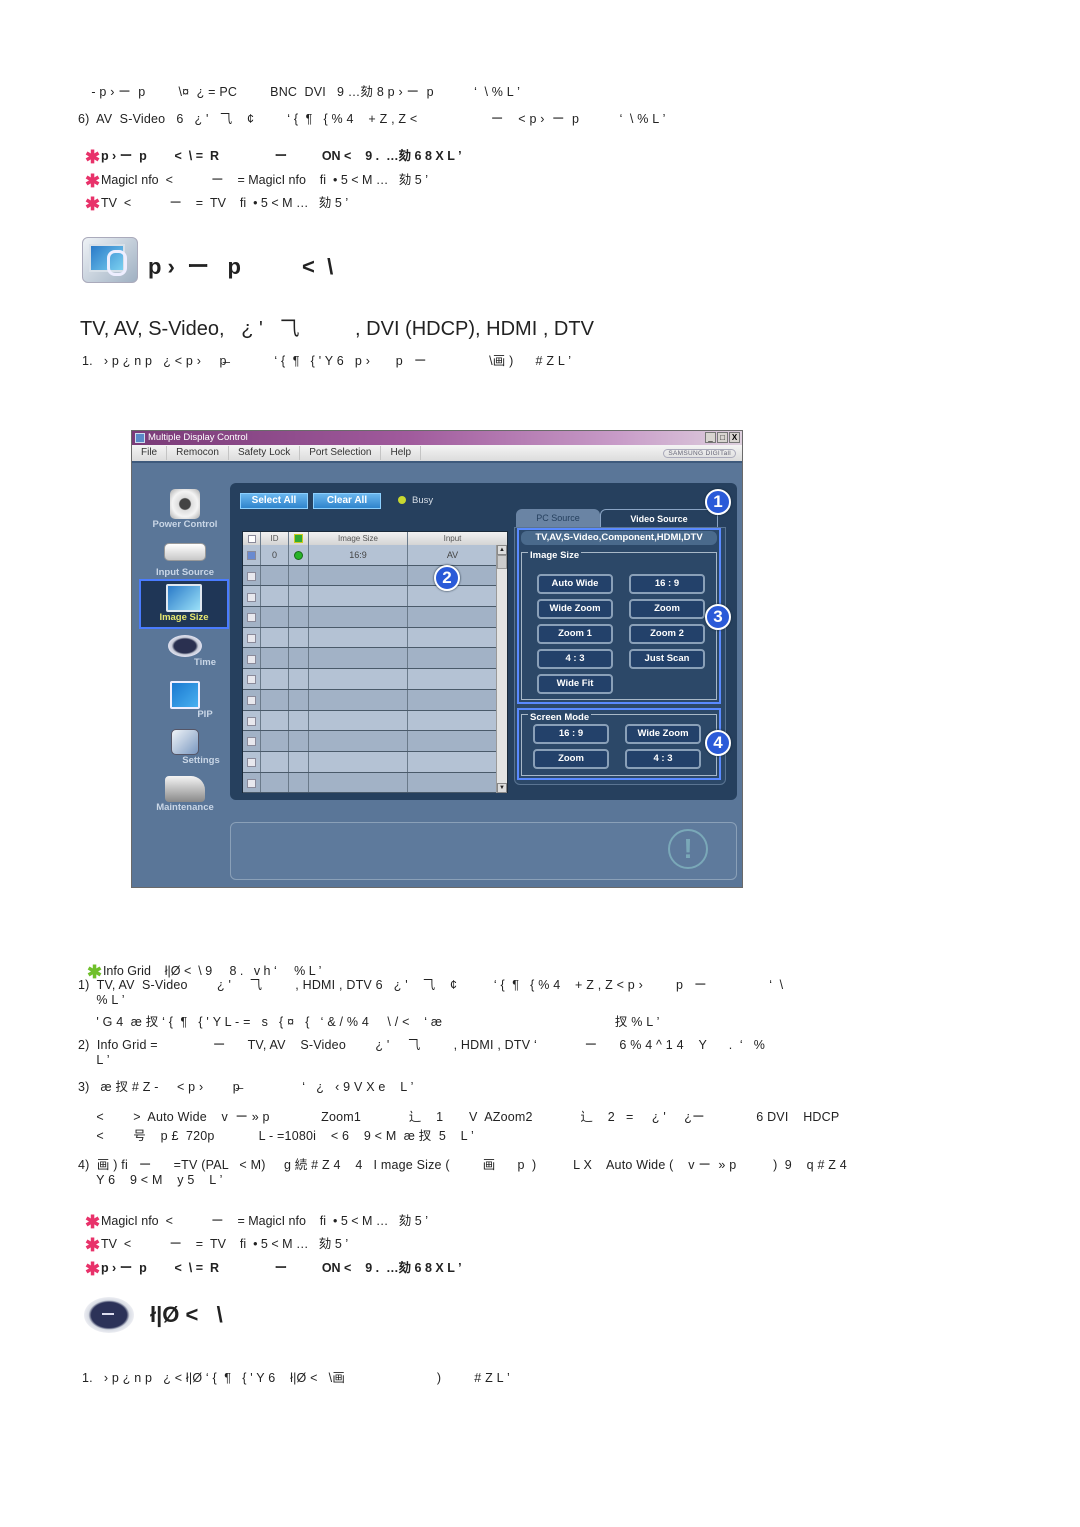  Describe the element at coordinates (204, 662) in the screenshot. I see `sidebar-item-label: Time` at that location.